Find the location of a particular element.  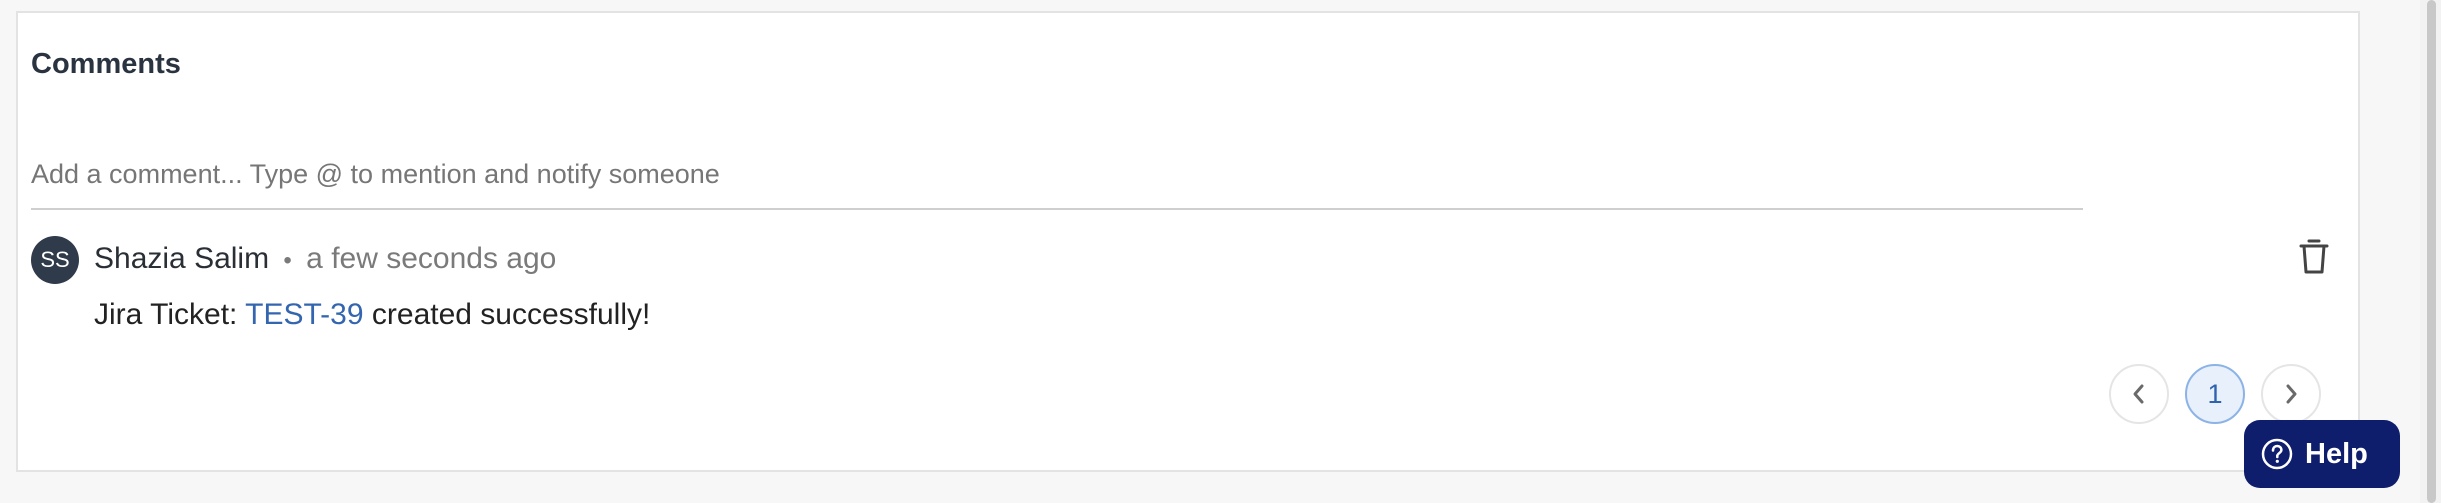

comment-body-prefix: Jira Ticket: is located at coordinates (166, 314).